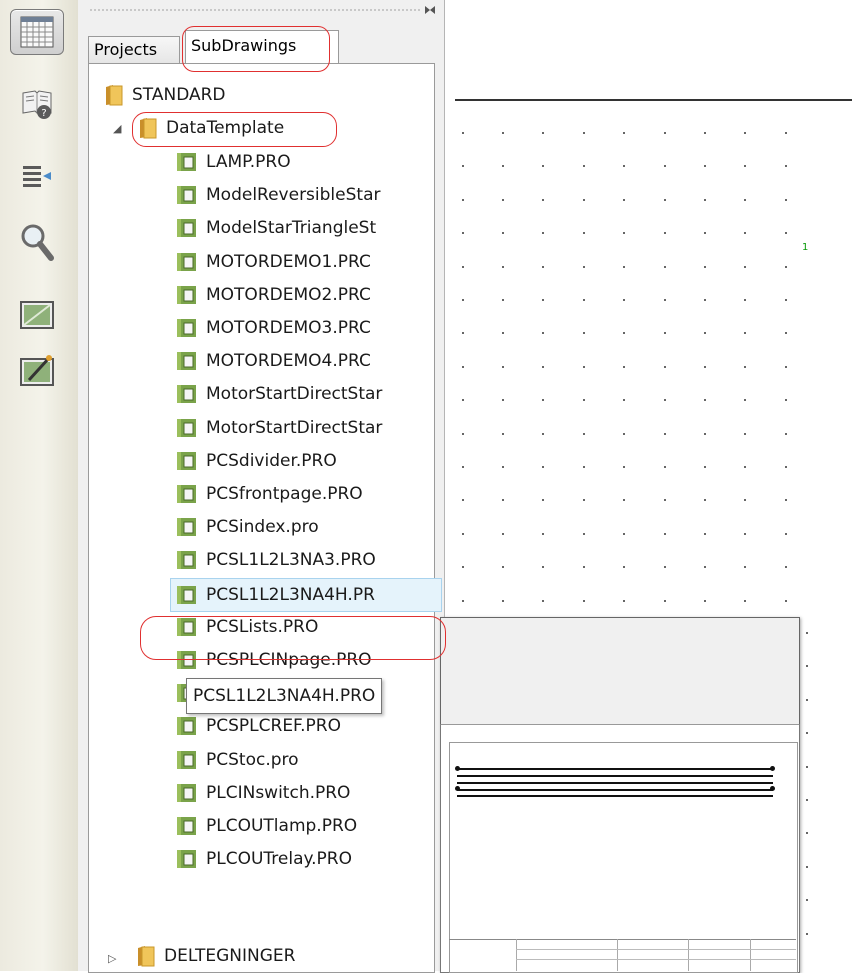 Image resolution: width=852 pixels, height=973 pixels. I want to click on tree-item-file: PLCOUTrelay.PRO, so click(304, 859).